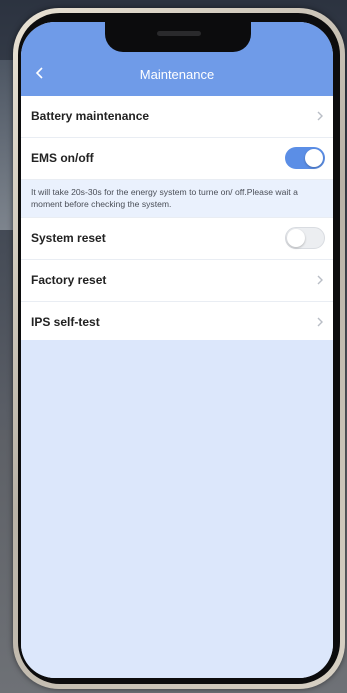 The image size is (347, 693). Describe the element at coordinates (178, 37) in the screenshot. I see `phone-notch` at that location.